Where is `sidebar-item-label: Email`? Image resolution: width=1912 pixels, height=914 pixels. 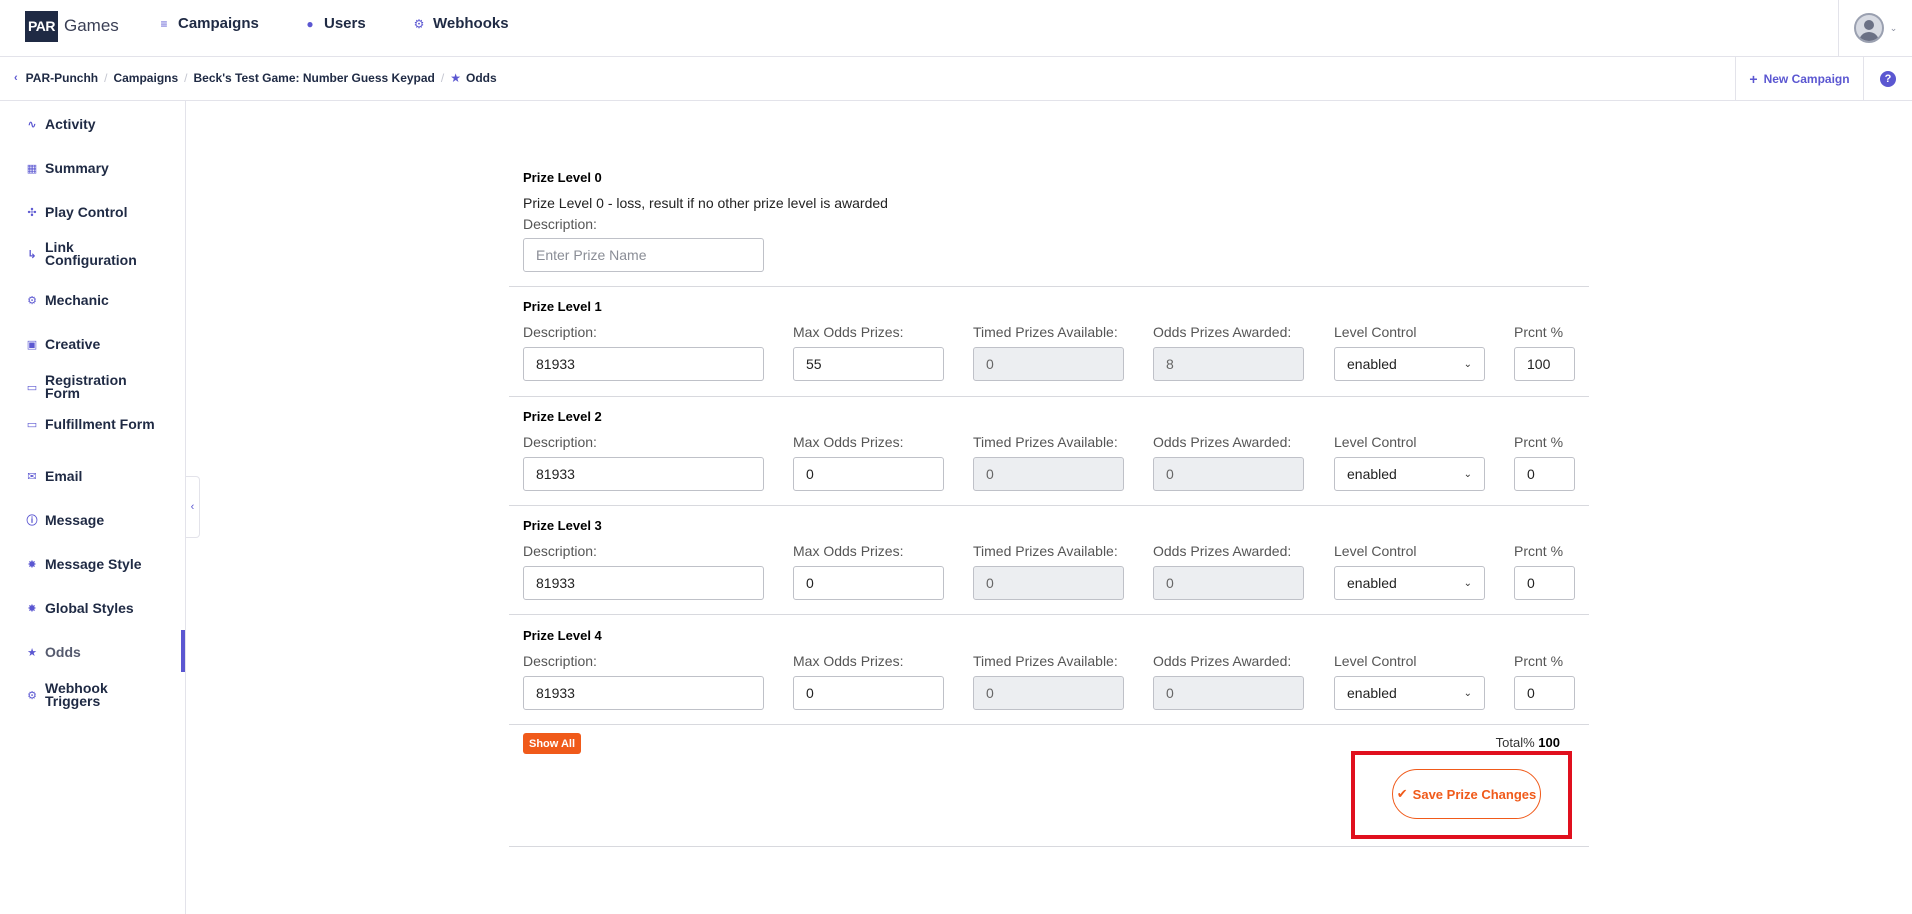
sidebar-item-label: Email is located at coordinates (64, 476).